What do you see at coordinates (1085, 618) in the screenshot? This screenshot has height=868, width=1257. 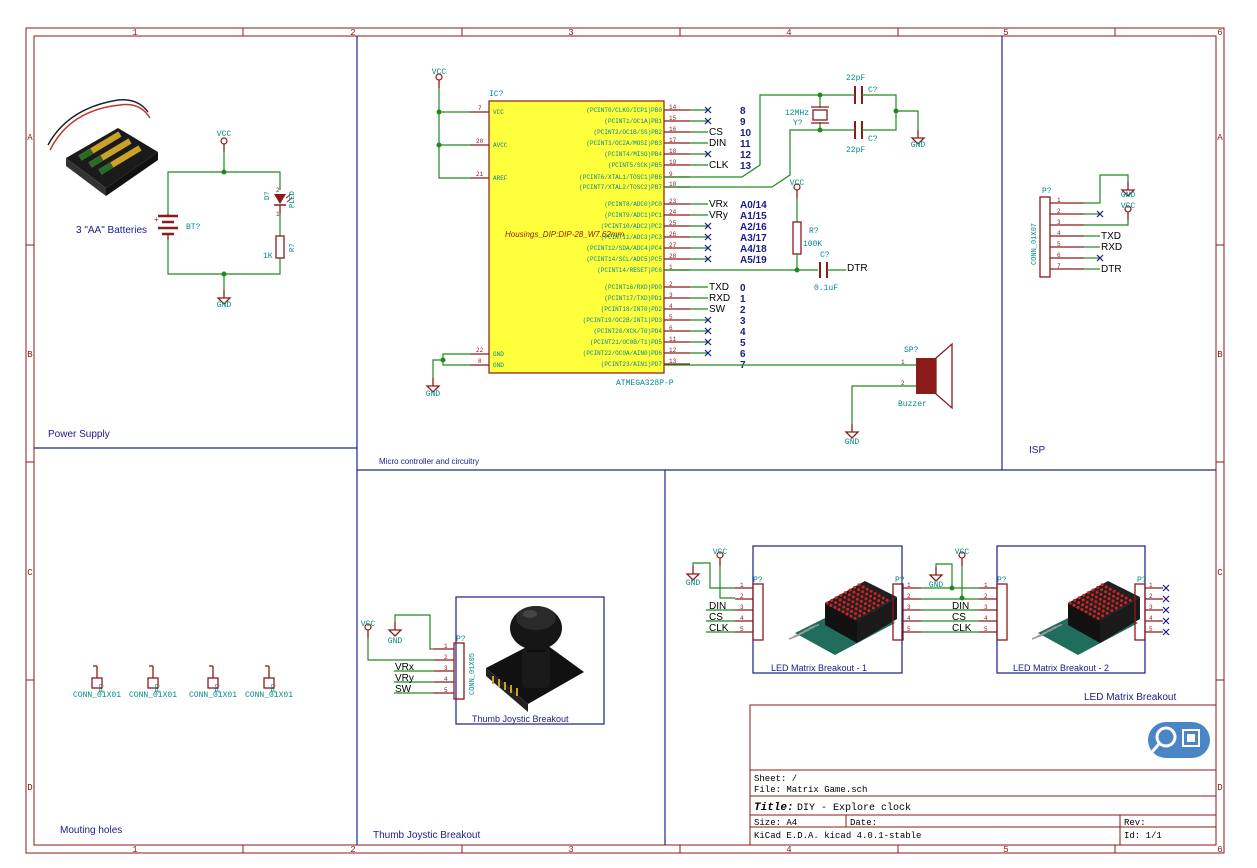 I see `matrix-module-2-image` at bounding box center [1085, 618].